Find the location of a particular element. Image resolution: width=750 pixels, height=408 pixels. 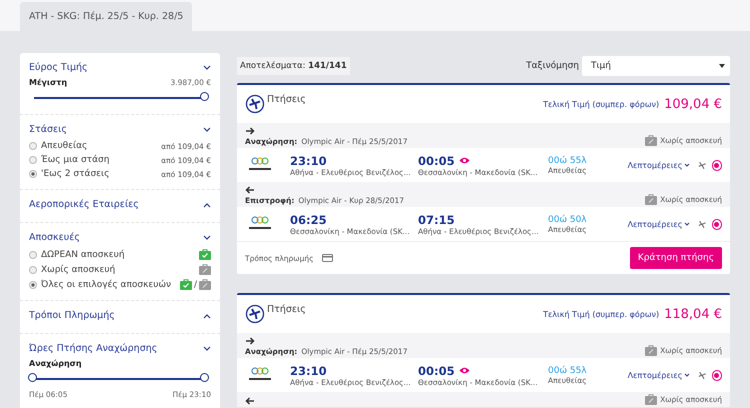

filter-title: Αποσκευές is located at coordinates (54, 237).